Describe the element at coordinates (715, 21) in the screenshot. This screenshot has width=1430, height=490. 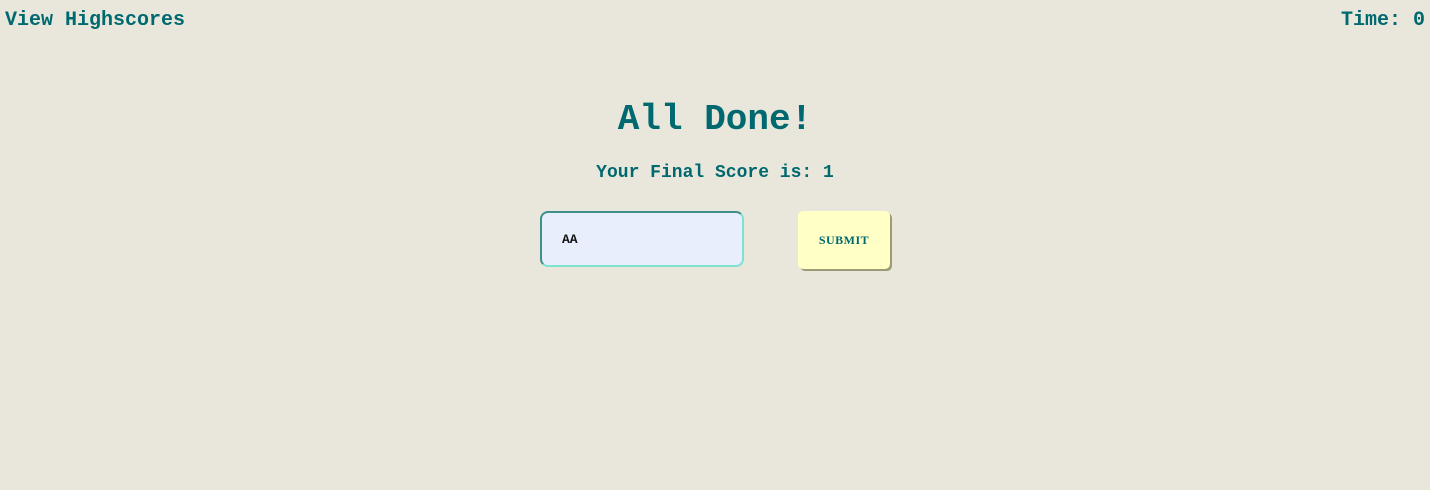
I see `top-bar: View Highscores Time: 0` at that location.